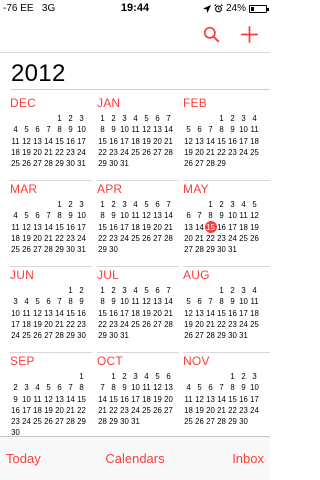  What do you see at coordinates (102, 164) in the screenshot?
I see `day-number: 29` at bounding box center [102, 164].